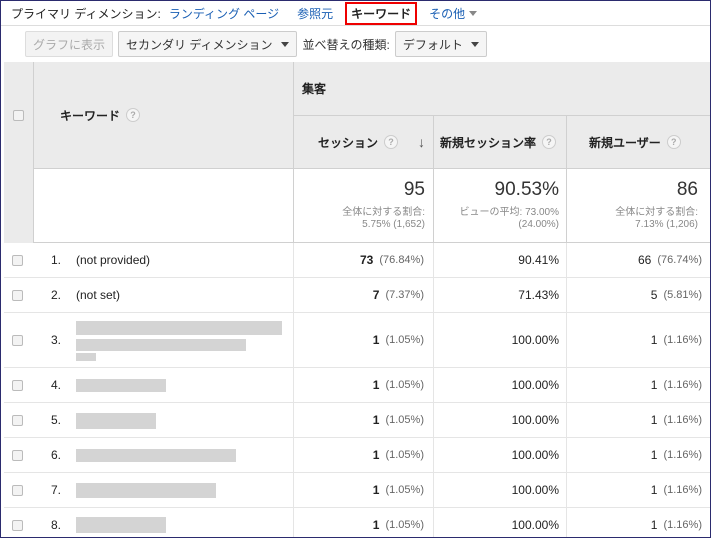 The image size is (711, 538). Describe the element at coordinates (645, 260) in the screenshot. I see `new-users-value: 66` at that location.